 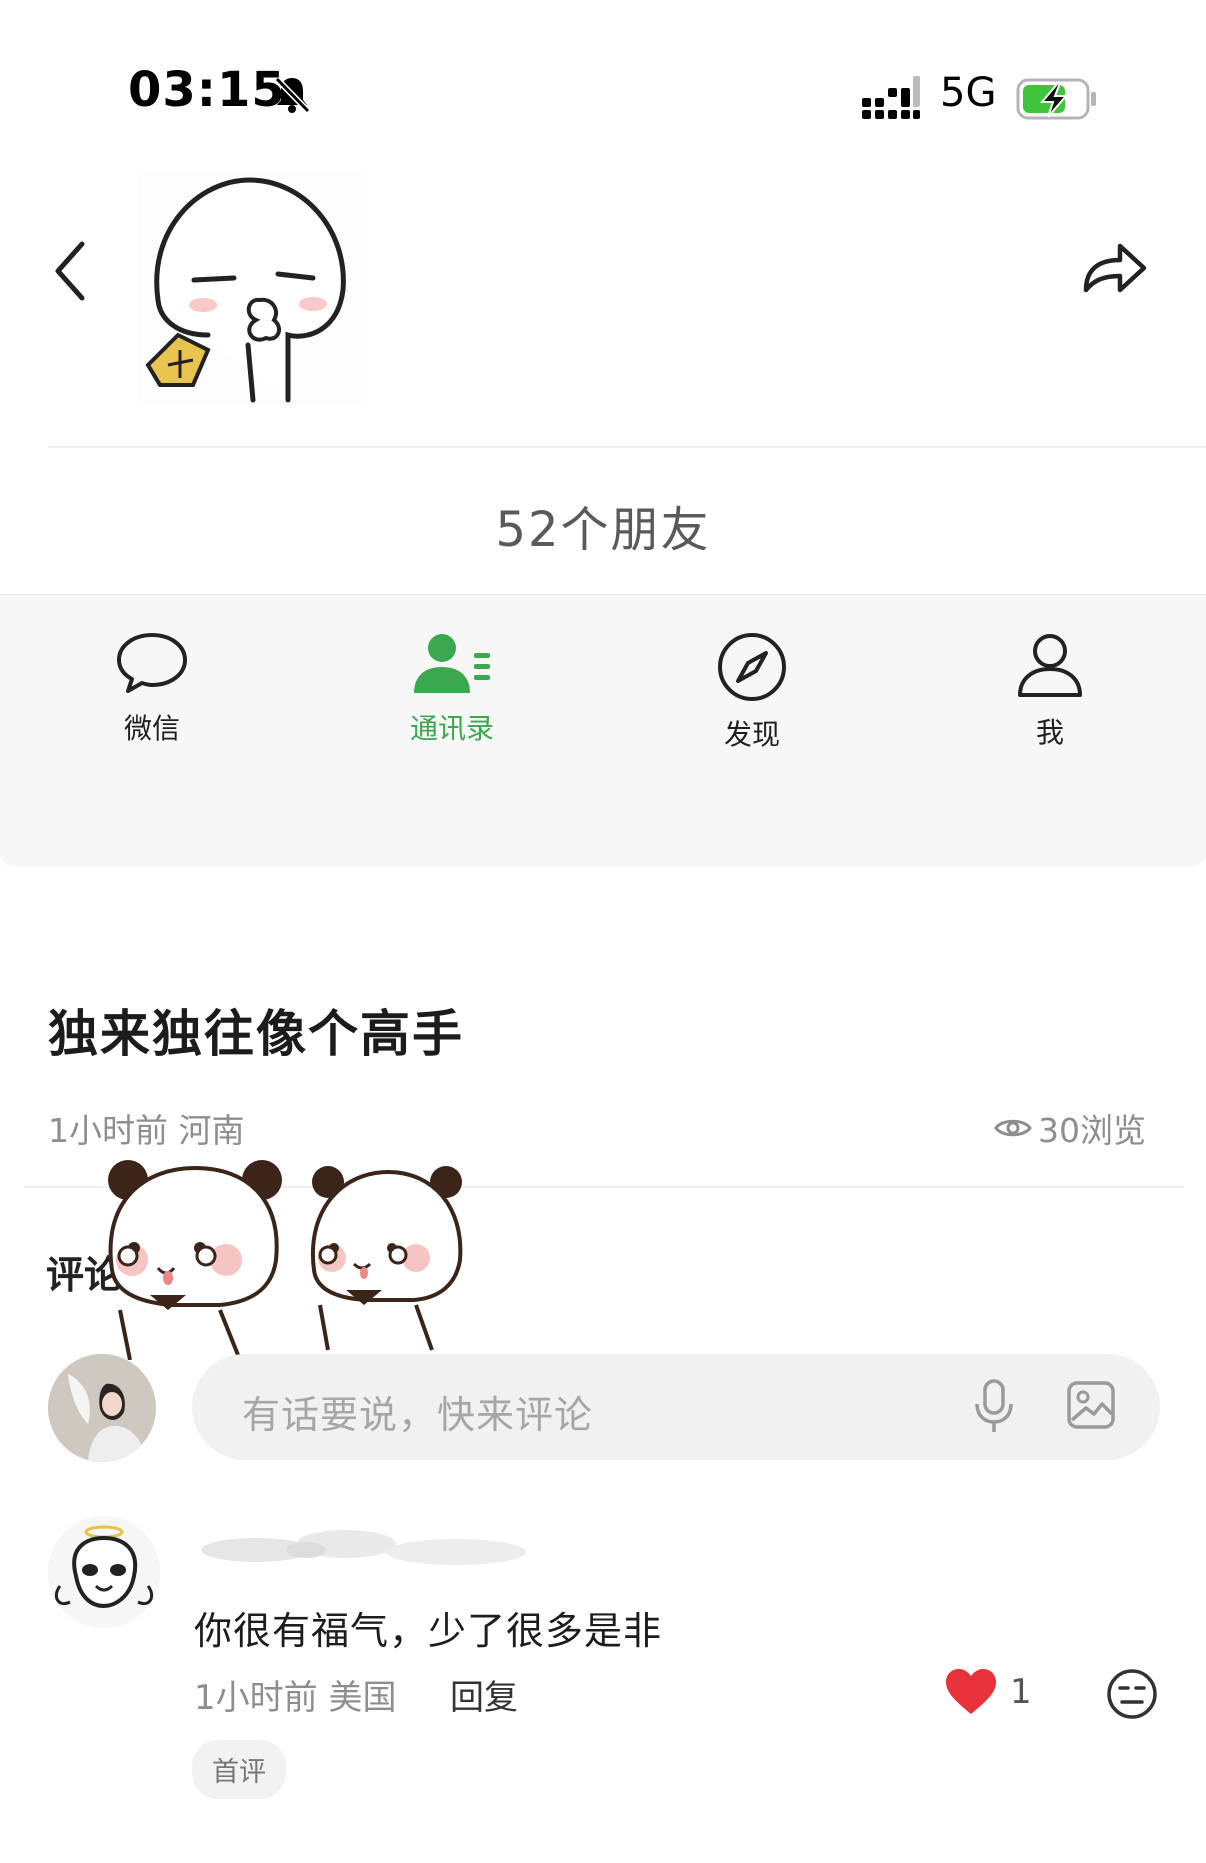 I want to click on friend-count: 52个朋友, so click(x=603, y=530).